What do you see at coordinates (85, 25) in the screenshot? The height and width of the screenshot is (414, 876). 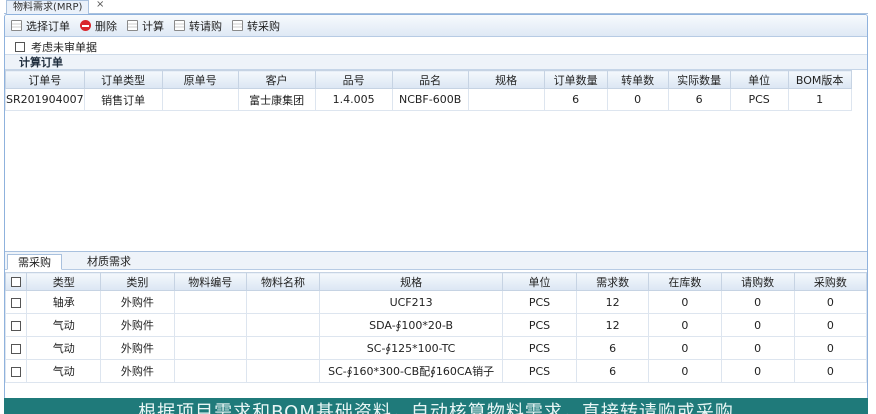 I see `delete-icon` at bounding box center [85, 25].